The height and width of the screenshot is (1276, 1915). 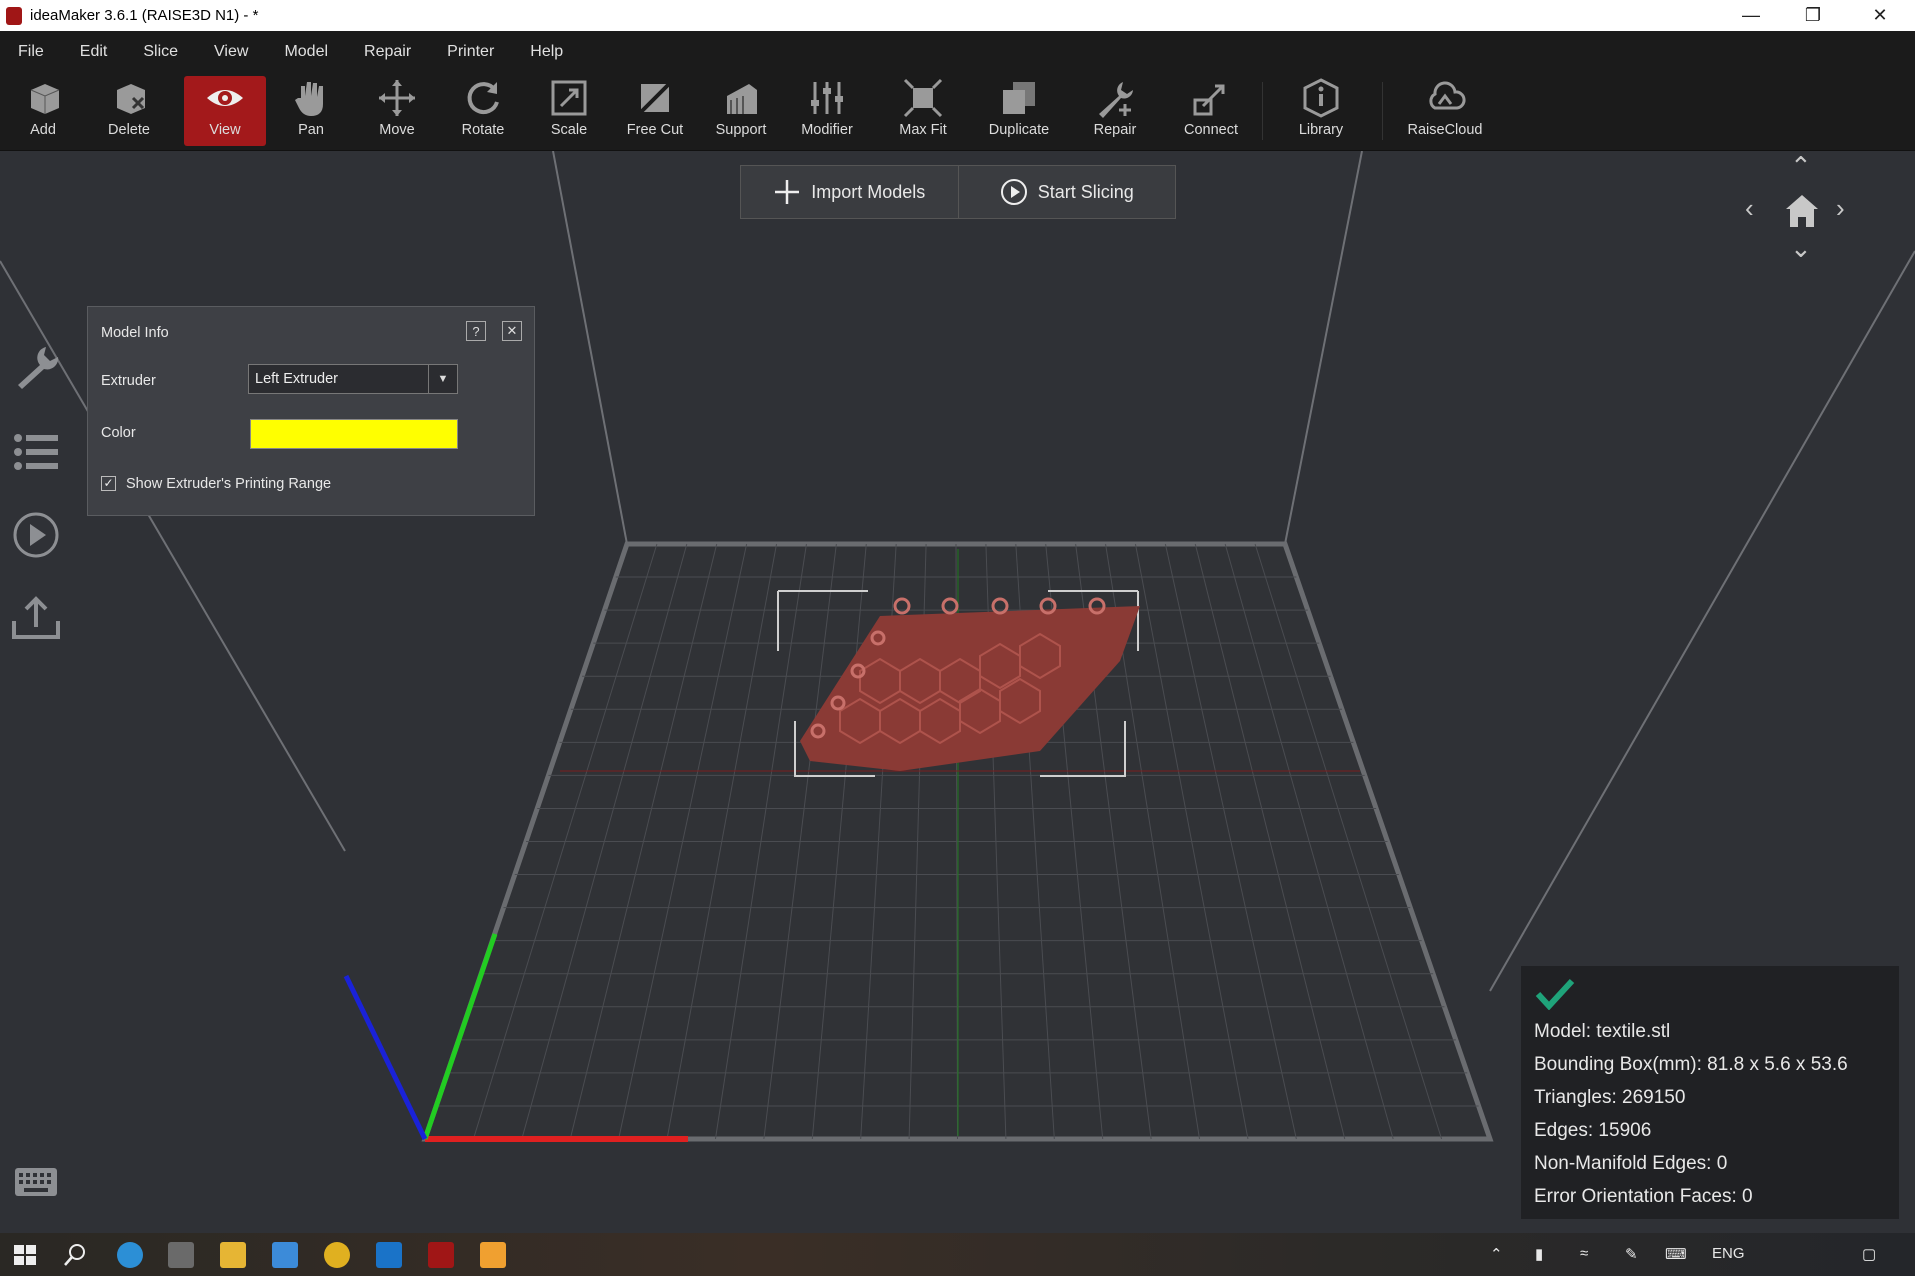 I want to click on status-triangles: Triangles: 269150, so click(x=1610, y=1097).